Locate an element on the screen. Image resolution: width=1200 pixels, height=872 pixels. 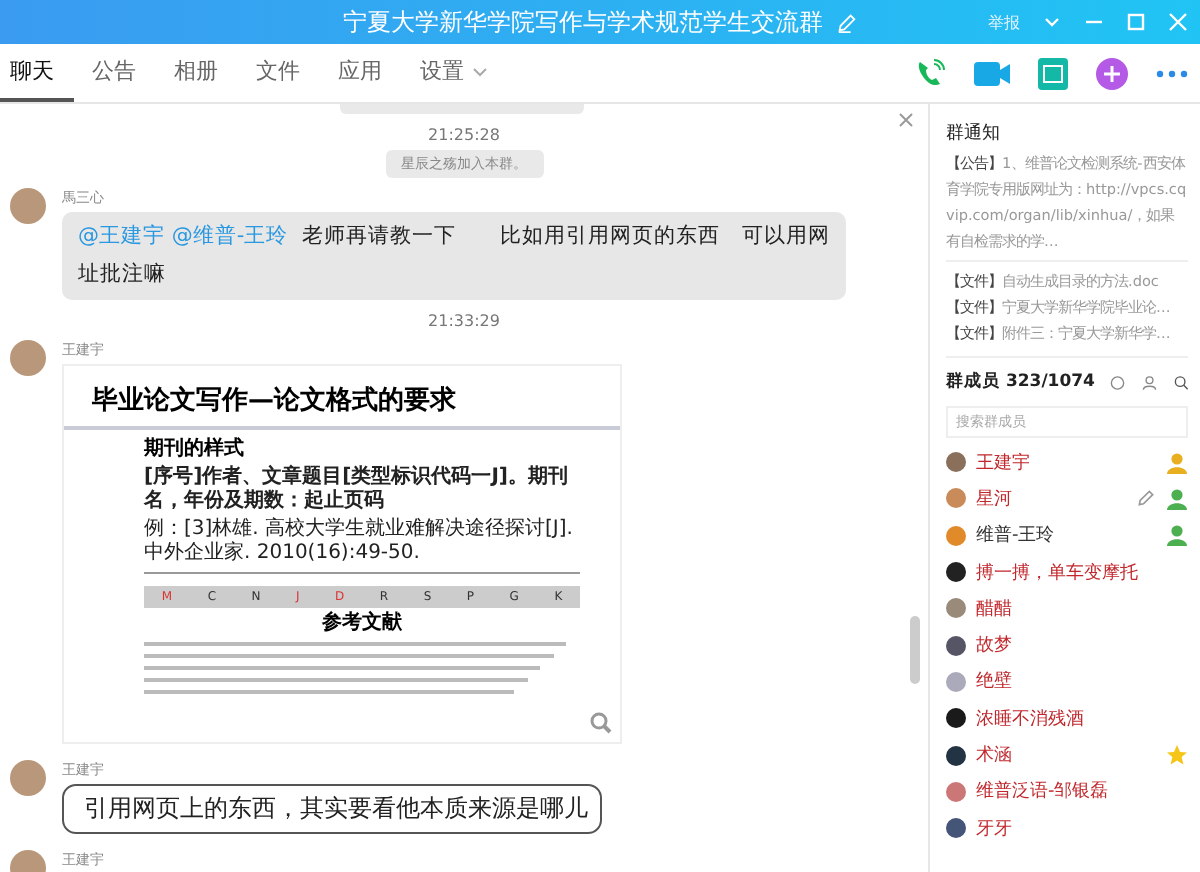
zoom-icon is located at coordinates (601, 723).